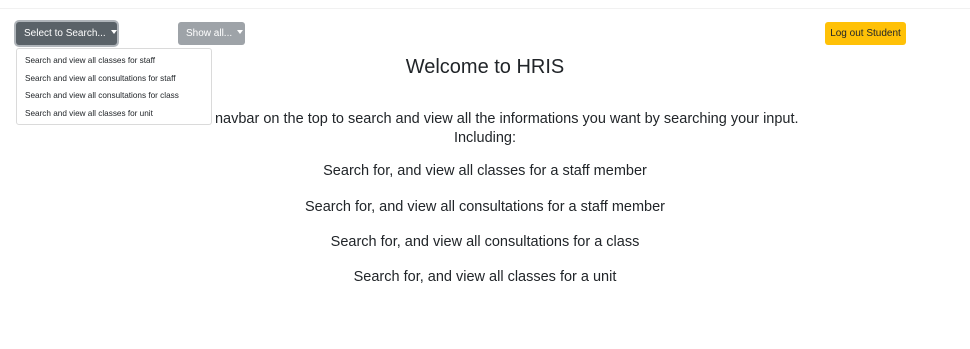  I want to click on logout-label: Log out Student, so click(865, 33).